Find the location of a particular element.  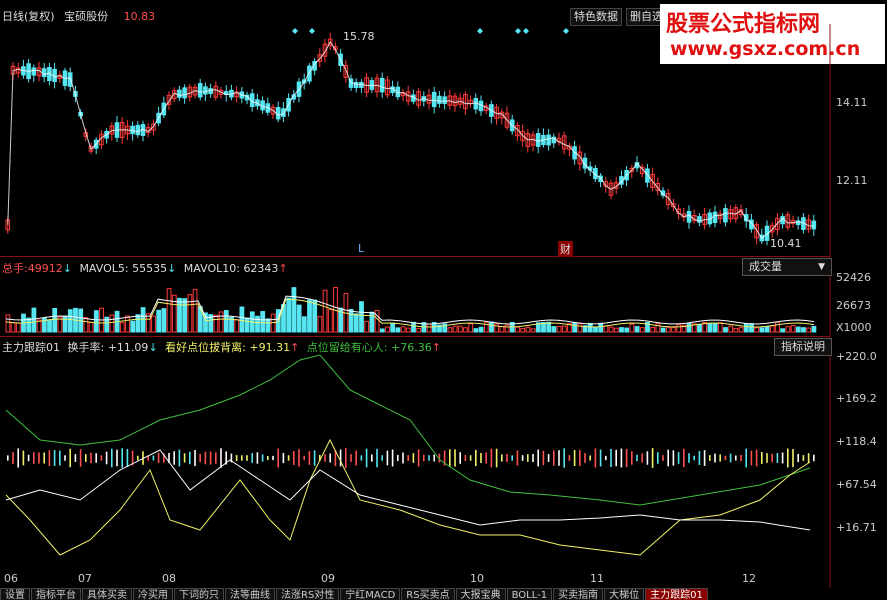

tab-ladder: 大梯位 is located at coordinates (624, 594).